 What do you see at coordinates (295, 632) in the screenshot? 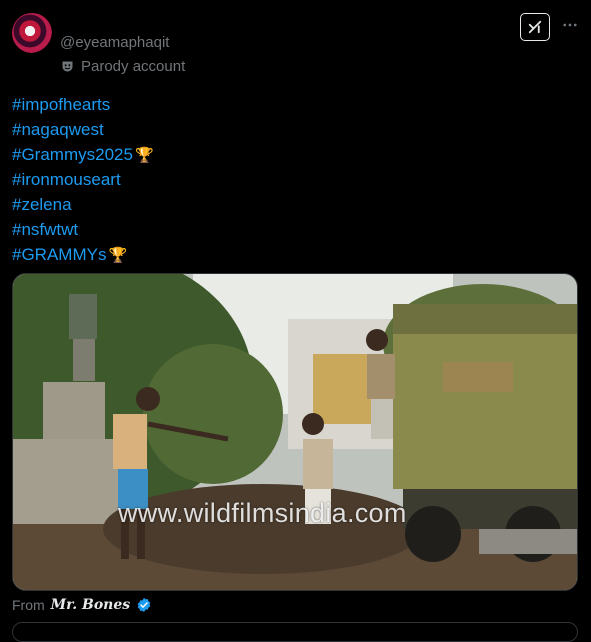
I see `quoted-card-edge` at bounding box center [295, 632].